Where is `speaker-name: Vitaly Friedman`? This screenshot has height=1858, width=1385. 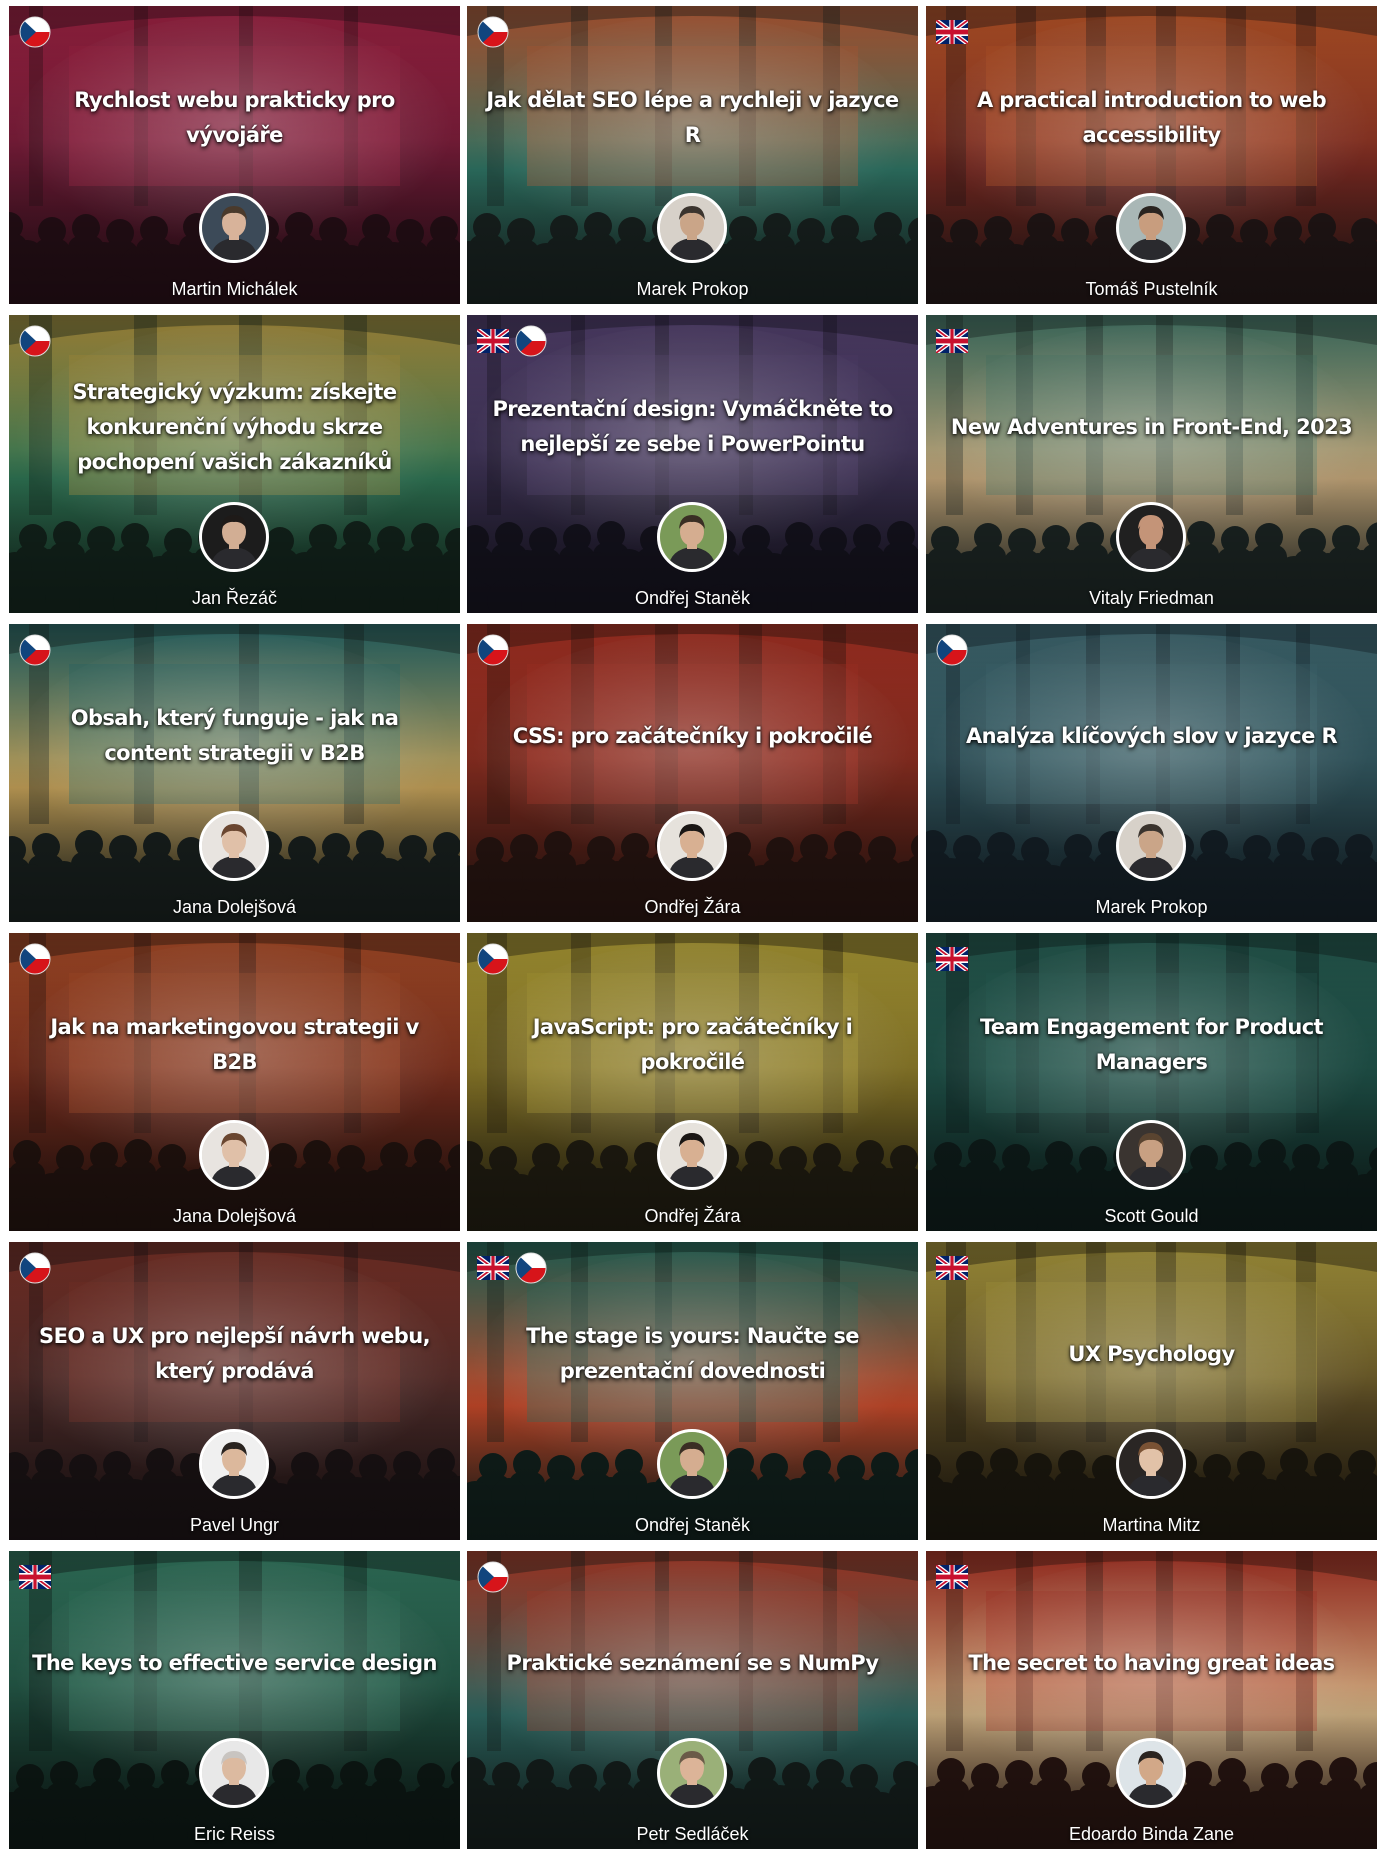 speaker-name: Vitaly Friedman is located at coordinates (1151, 598).